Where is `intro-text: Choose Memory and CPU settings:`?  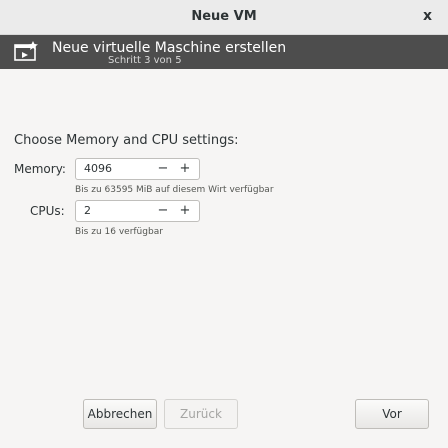
intro-text: Choose Memory and CPU settings: is located at coordinates (126, 140).